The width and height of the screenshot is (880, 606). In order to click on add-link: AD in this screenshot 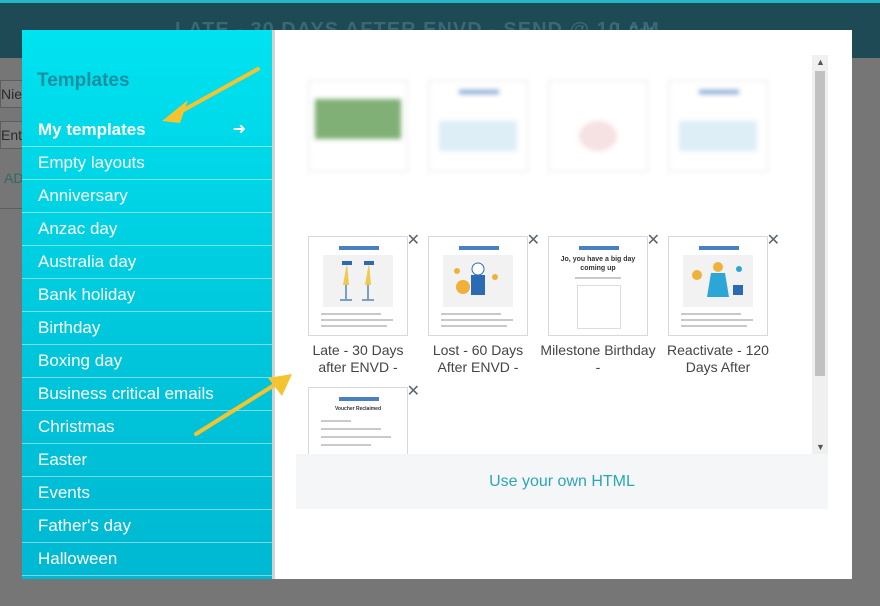, I will do `click(13, 178)`.